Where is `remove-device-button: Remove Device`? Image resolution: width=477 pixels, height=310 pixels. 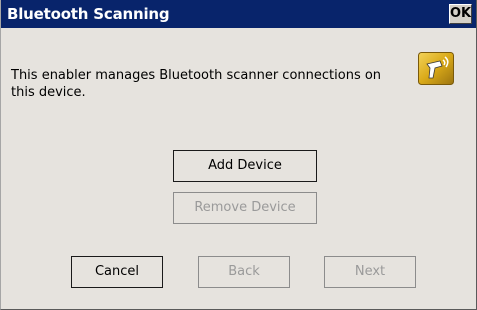
remove-device-button: Remove Device is located at coordinates (245, 208).